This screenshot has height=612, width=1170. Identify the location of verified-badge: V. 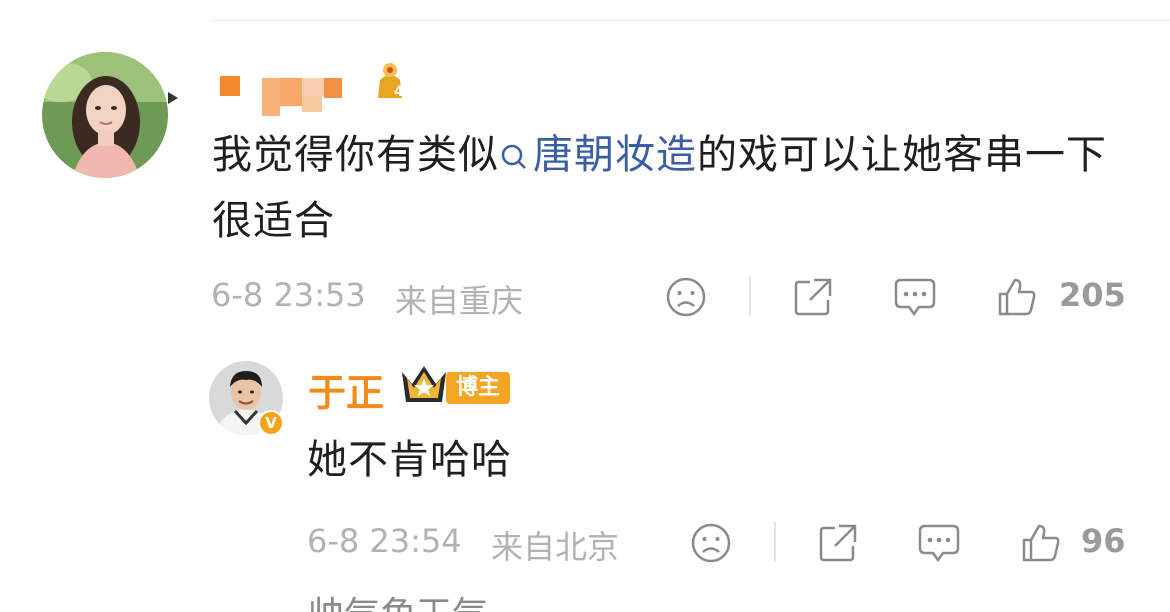
(271, 423).